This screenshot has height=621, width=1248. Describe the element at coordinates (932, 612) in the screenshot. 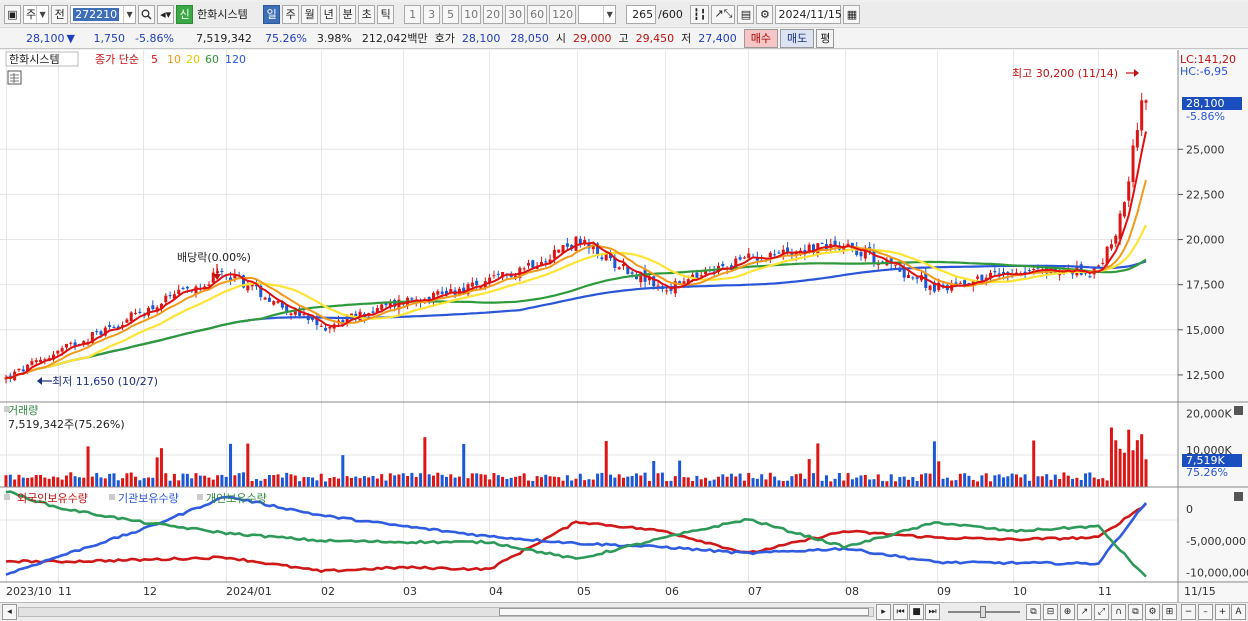

I see `jump-last-icon: ⏭` at that location.